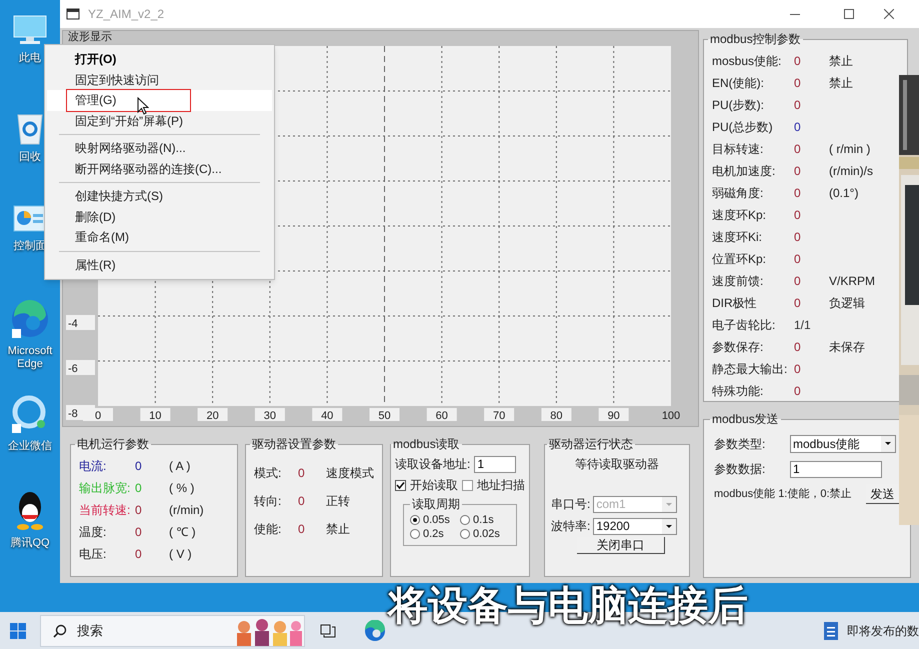 The image size is (919, 649). What do you see at coordinates (182, 488) in the screenshot?
I see `param-unit: ( % )` at bounding box center [182, 488].